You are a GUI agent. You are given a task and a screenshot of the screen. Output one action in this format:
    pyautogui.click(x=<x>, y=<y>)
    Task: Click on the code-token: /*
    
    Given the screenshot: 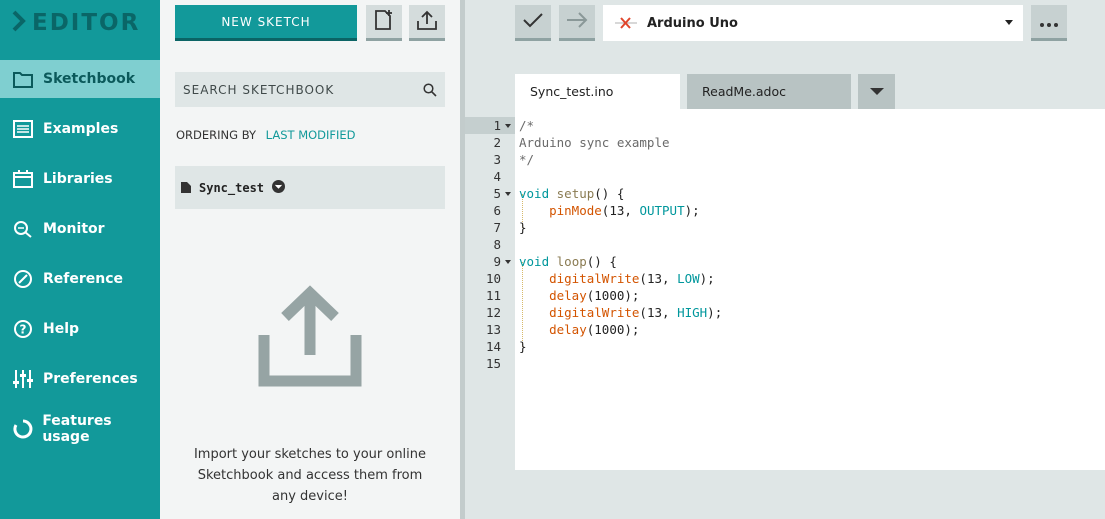 What is the action you would take?
    pyautogui.click(x=527, y=125)
    